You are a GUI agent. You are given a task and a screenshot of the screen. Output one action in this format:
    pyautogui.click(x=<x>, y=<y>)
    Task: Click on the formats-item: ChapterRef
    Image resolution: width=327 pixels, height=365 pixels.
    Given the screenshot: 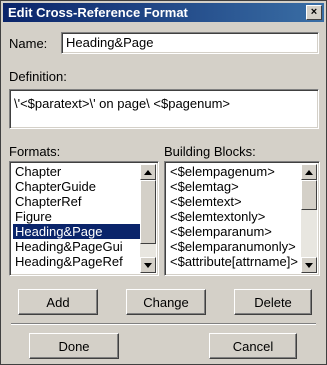 What is the action you would take?
    pyautogui.click(x=76, y=201)
    